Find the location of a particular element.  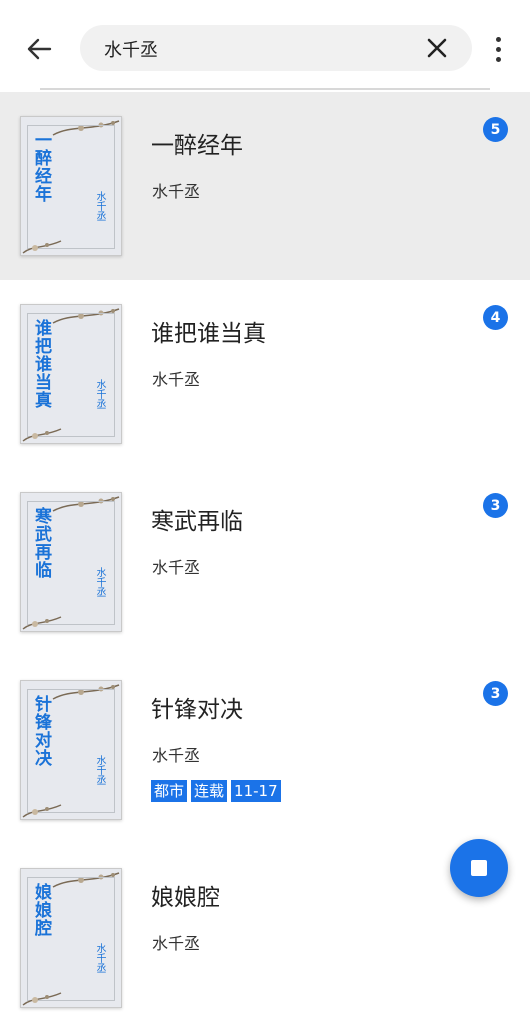

book-title: 寒武再临 is located at coordinates (197, 522).